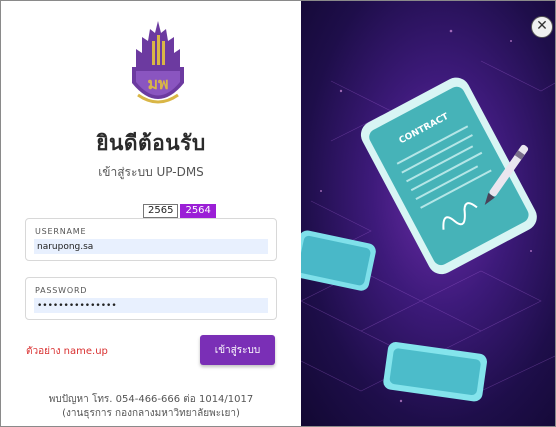  What do you see at coordinates (151, 399) in the screenshot?
I see `contact-phone: พบปัญหา โทร. 054-466-666 ต่อ 1014/1017` at bounding box center [151, 399].